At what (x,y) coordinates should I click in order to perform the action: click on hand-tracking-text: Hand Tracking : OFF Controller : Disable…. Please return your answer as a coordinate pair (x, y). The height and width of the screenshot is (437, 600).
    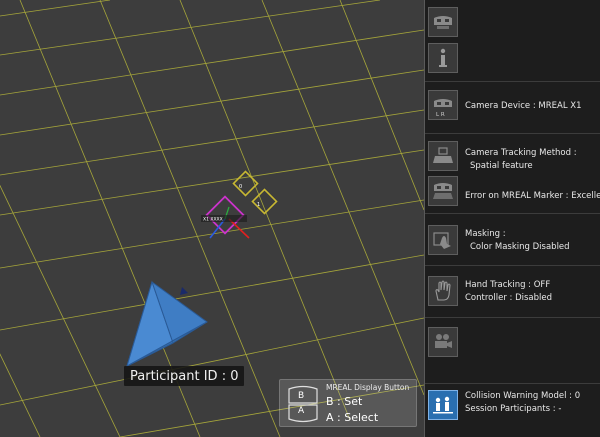
    Looking at the image, I should click on (508, 292).